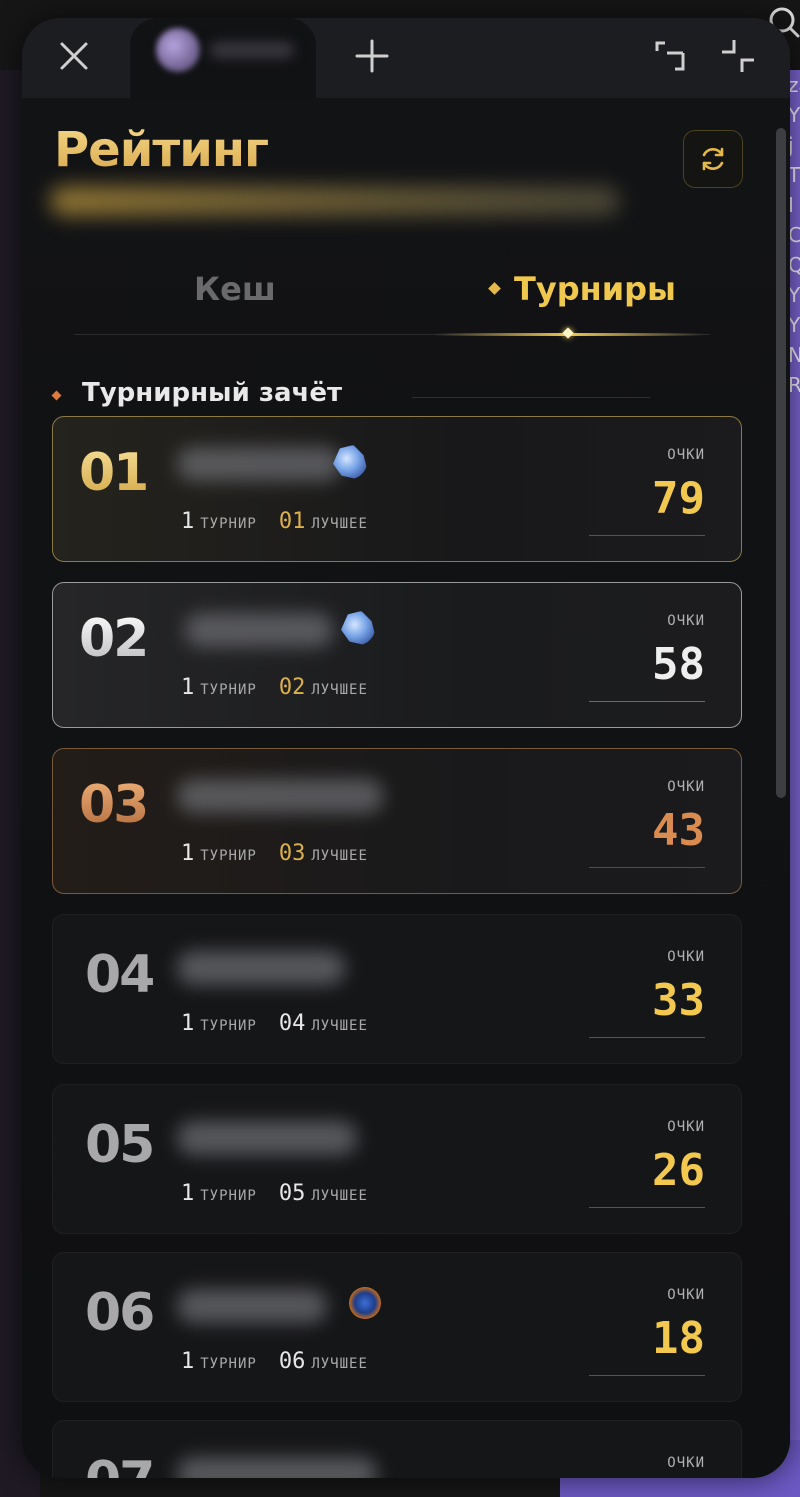 This screenshot has height=1497, width=800. Describe the element at coordinates (292, 1361) in the screenshot. I see `best-place: 06` at that location.